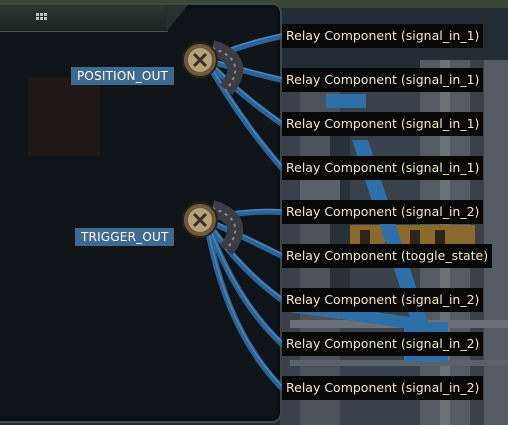 This screenshot has height=425, width=508. What do you see at coordinates (387, 256) in the screenshot?
I see `connection-label: Relay Component (toggle_state)` at bounding box center [387, 256].